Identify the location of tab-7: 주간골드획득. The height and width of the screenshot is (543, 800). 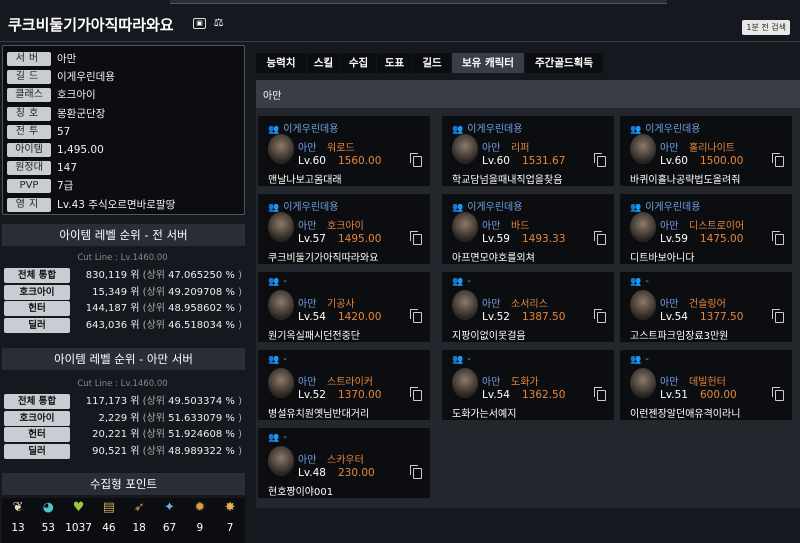
(564, 63).